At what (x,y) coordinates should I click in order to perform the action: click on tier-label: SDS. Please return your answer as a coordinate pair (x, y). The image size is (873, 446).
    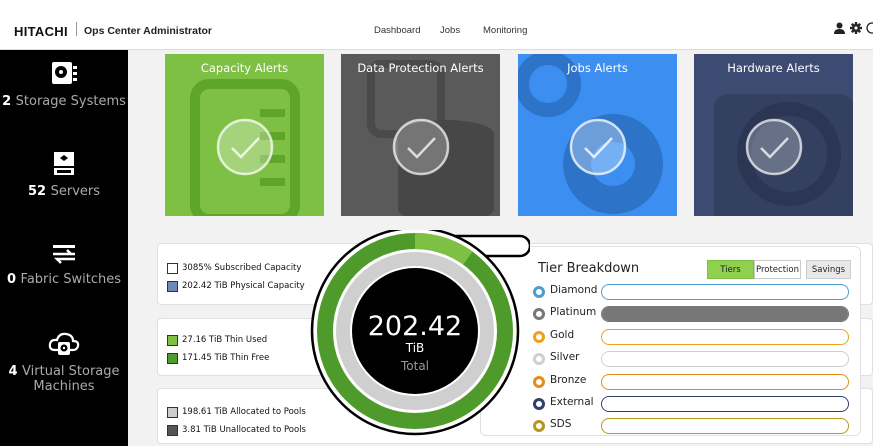
    Looking at the image, I should click on (561, 424).